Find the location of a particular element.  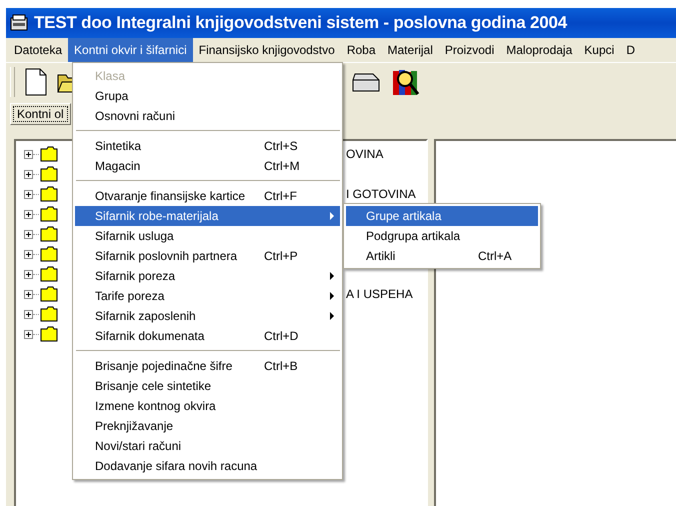

menu-item: Artikli Ctrl+A is located at coordinates (442, 256).